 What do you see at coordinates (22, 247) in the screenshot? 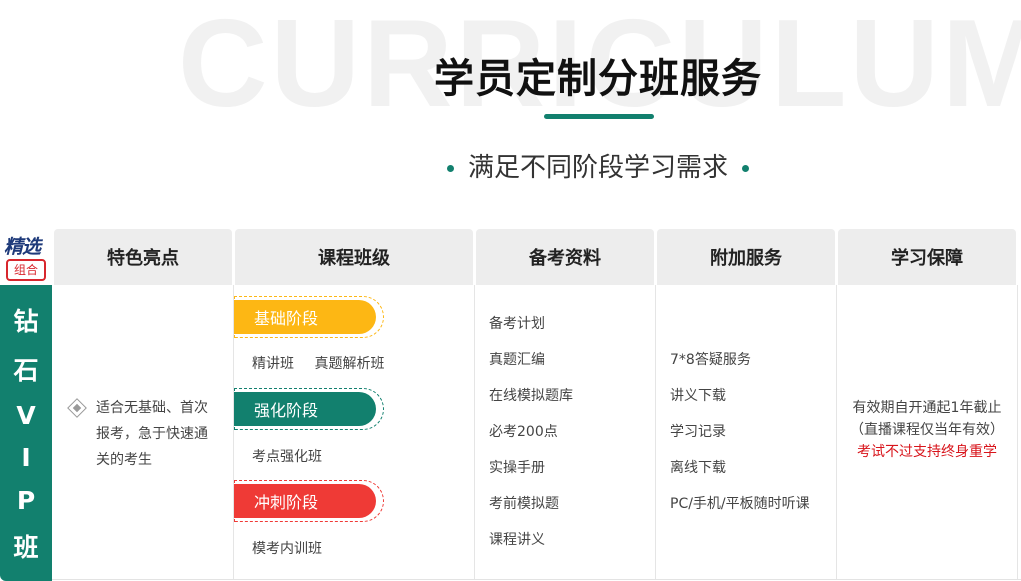
I see `badge-top-text: 精选` at bounding box center [22, 247].